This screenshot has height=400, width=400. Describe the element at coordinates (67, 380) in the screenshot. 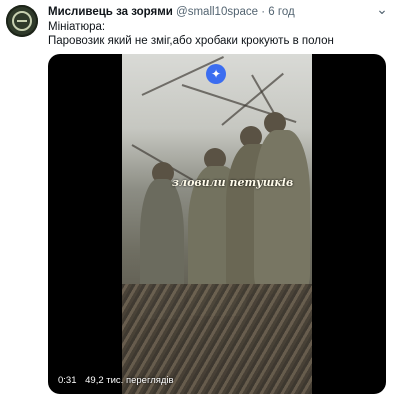

I see `video-duration: 0:31` at that location.